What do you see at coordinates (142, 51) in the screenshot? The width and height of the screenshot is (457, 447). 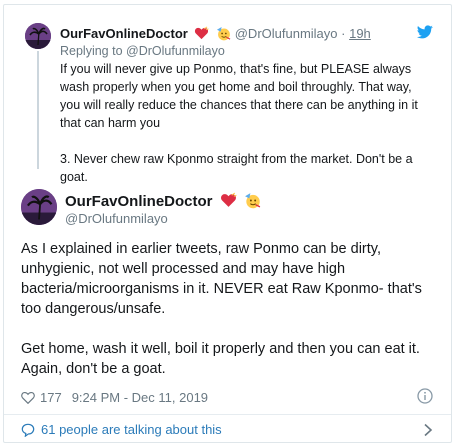 I see `replying-to-label: Replying to @DrOlufunmilayo` at bounding box center [142, 51].